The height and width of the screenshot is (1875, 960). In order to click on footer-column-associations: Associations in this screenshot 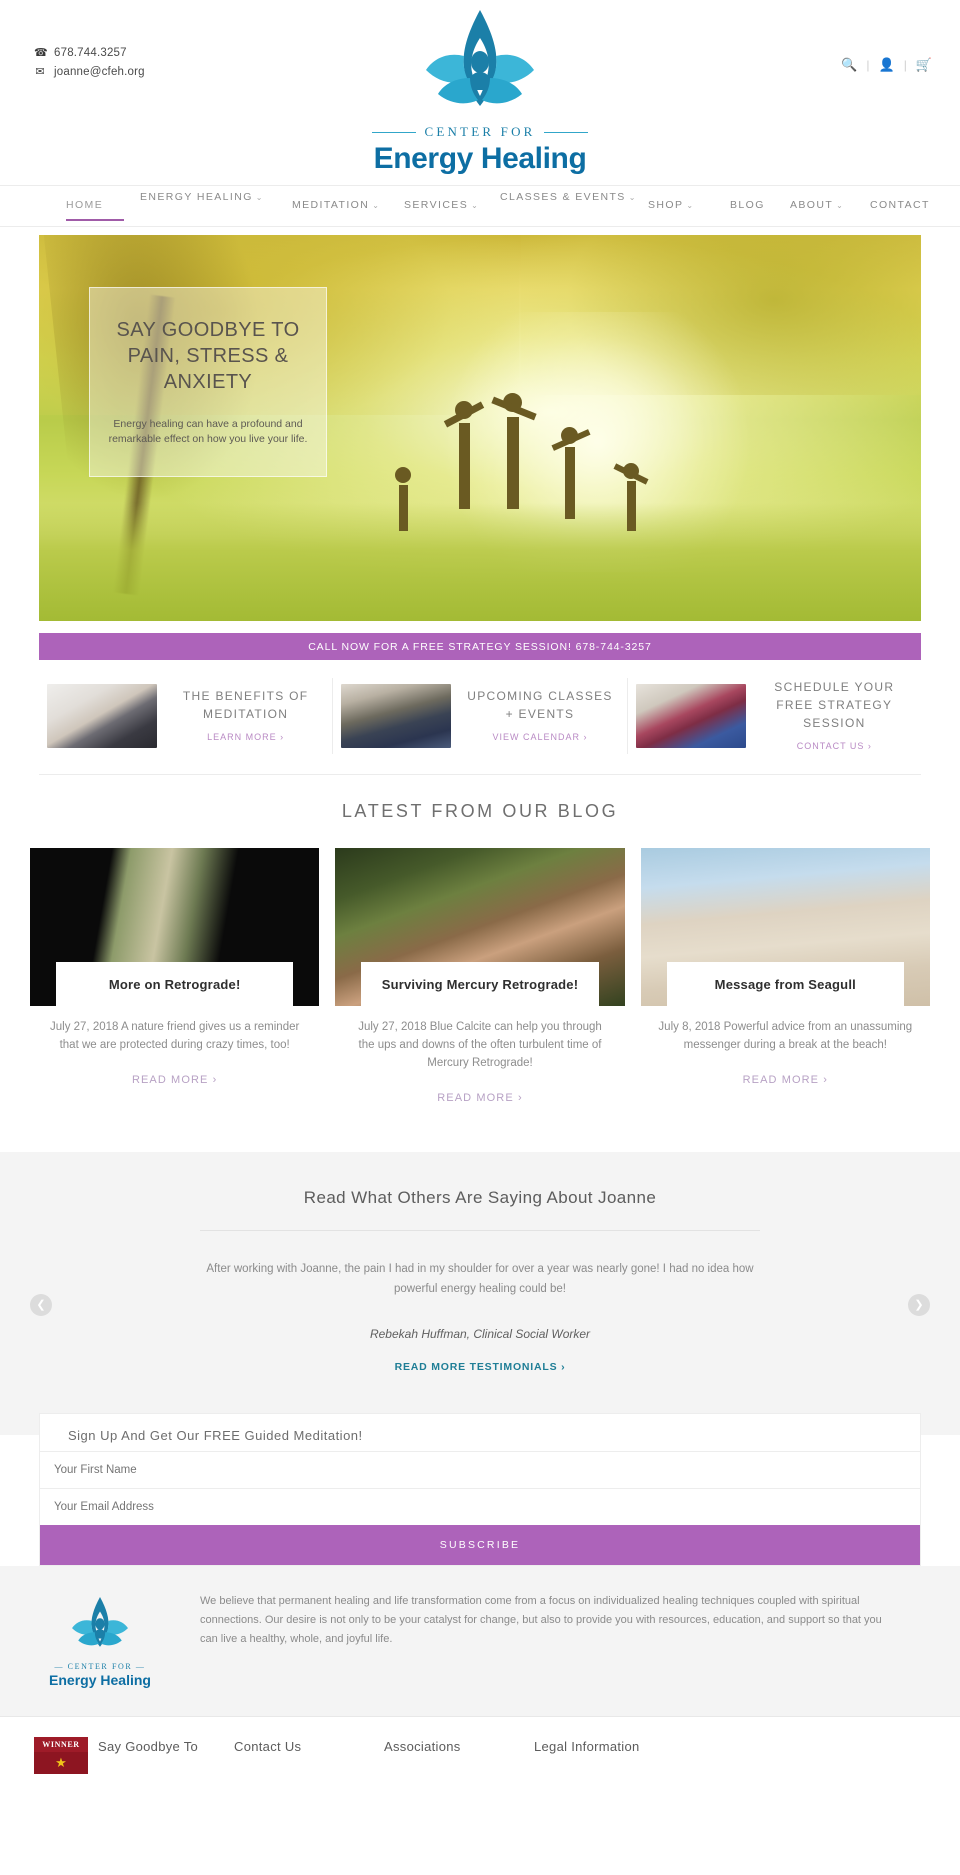, I will do `click(459, 1755)`.